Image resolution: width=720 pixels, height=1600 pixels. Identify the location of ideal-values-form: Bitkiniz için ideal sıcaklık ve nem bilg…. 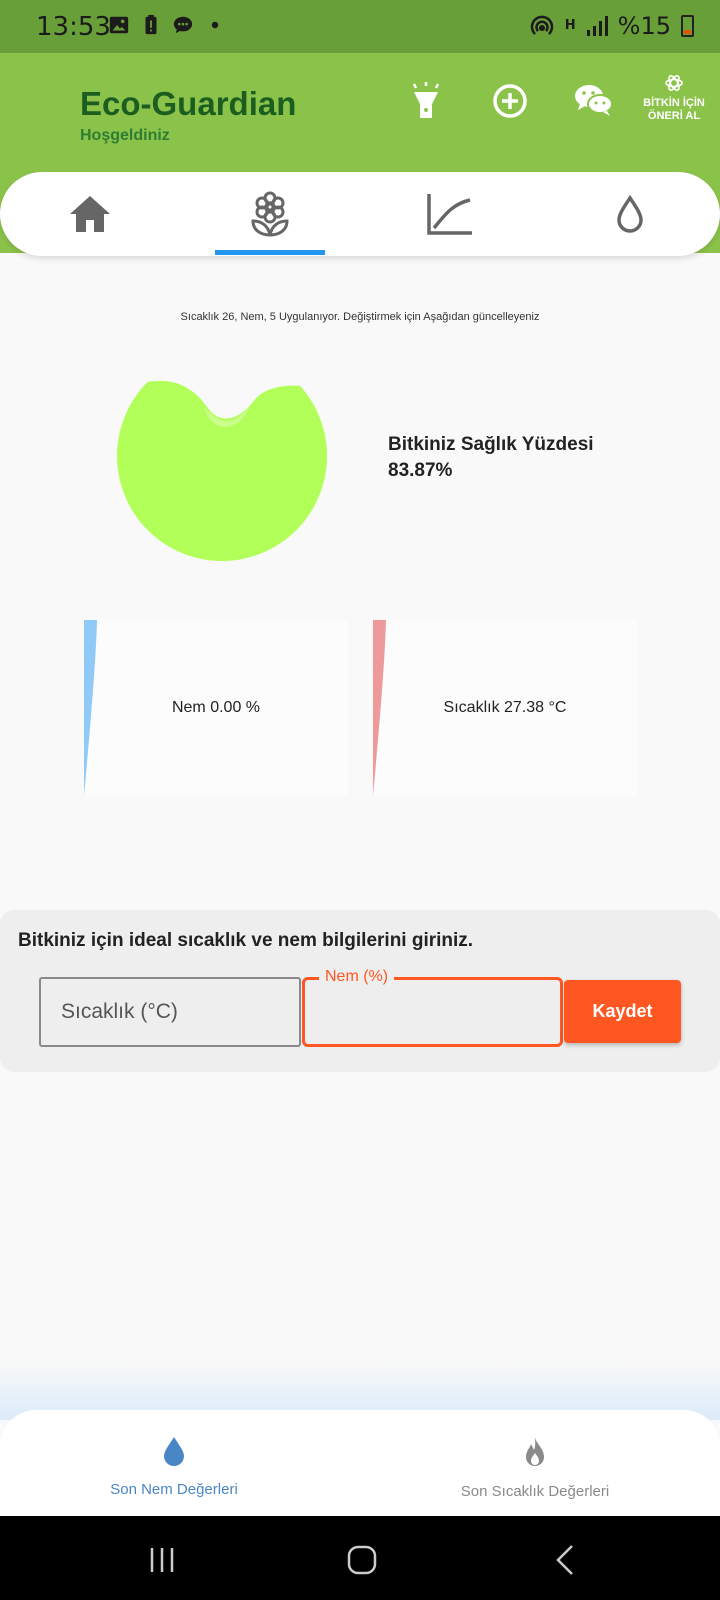
(360, 991).